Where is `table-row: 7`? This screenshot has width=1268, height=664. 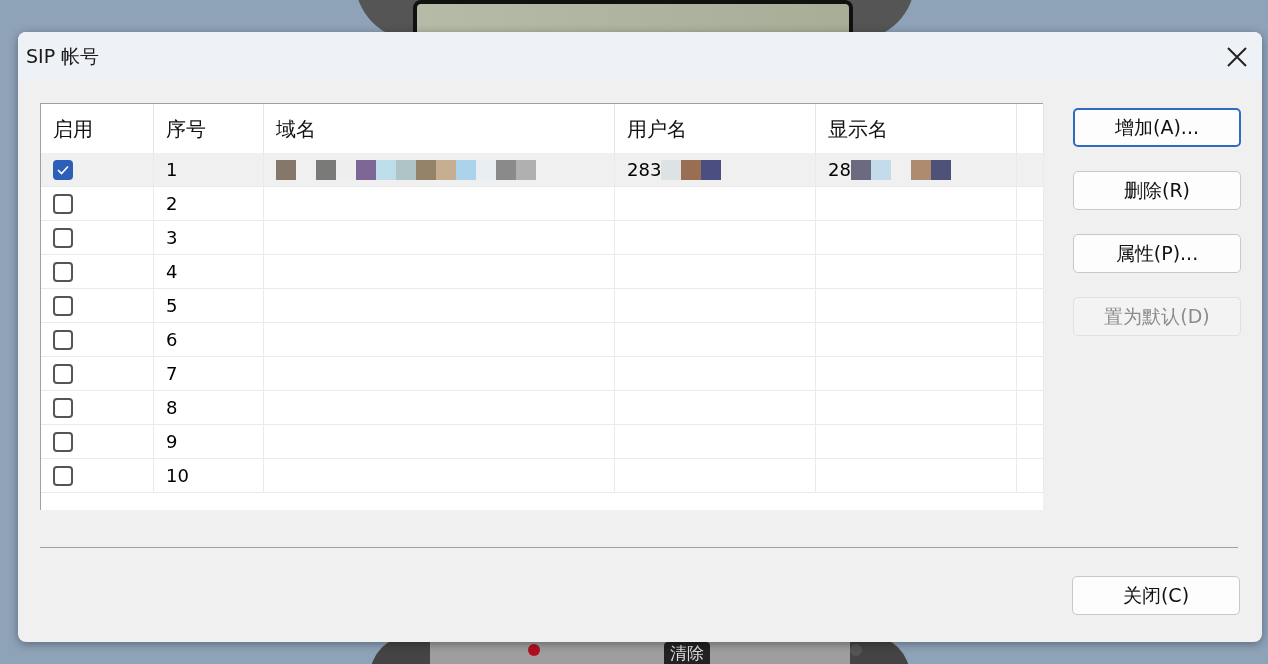 table-row: 7 is located at coordinates (542, 374).